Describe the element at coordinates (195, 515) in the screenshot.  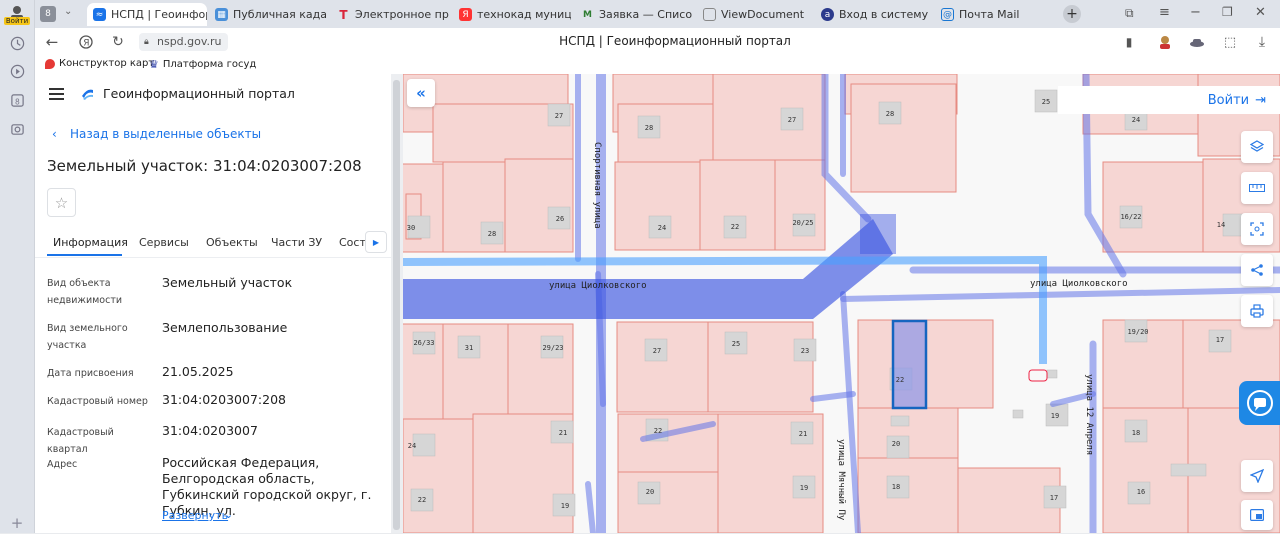
I see `expand-link: Развернуть` at that location.